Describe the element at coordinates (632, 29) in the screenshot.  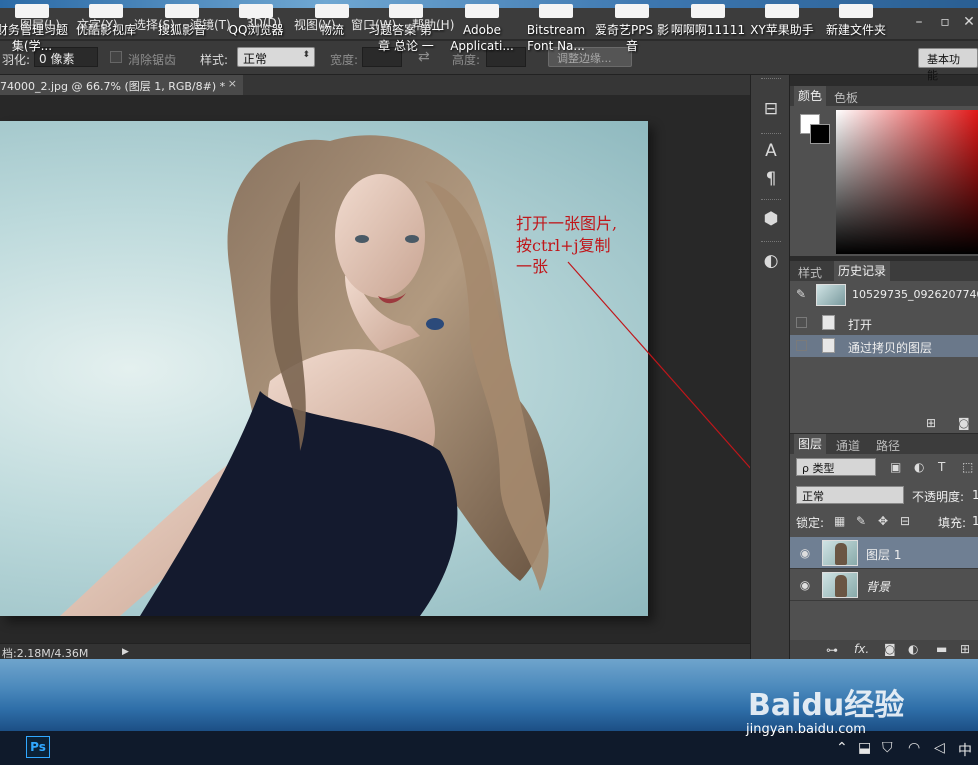
I see `desktop-icon: 爱奇艺PPS 影音` at that location.